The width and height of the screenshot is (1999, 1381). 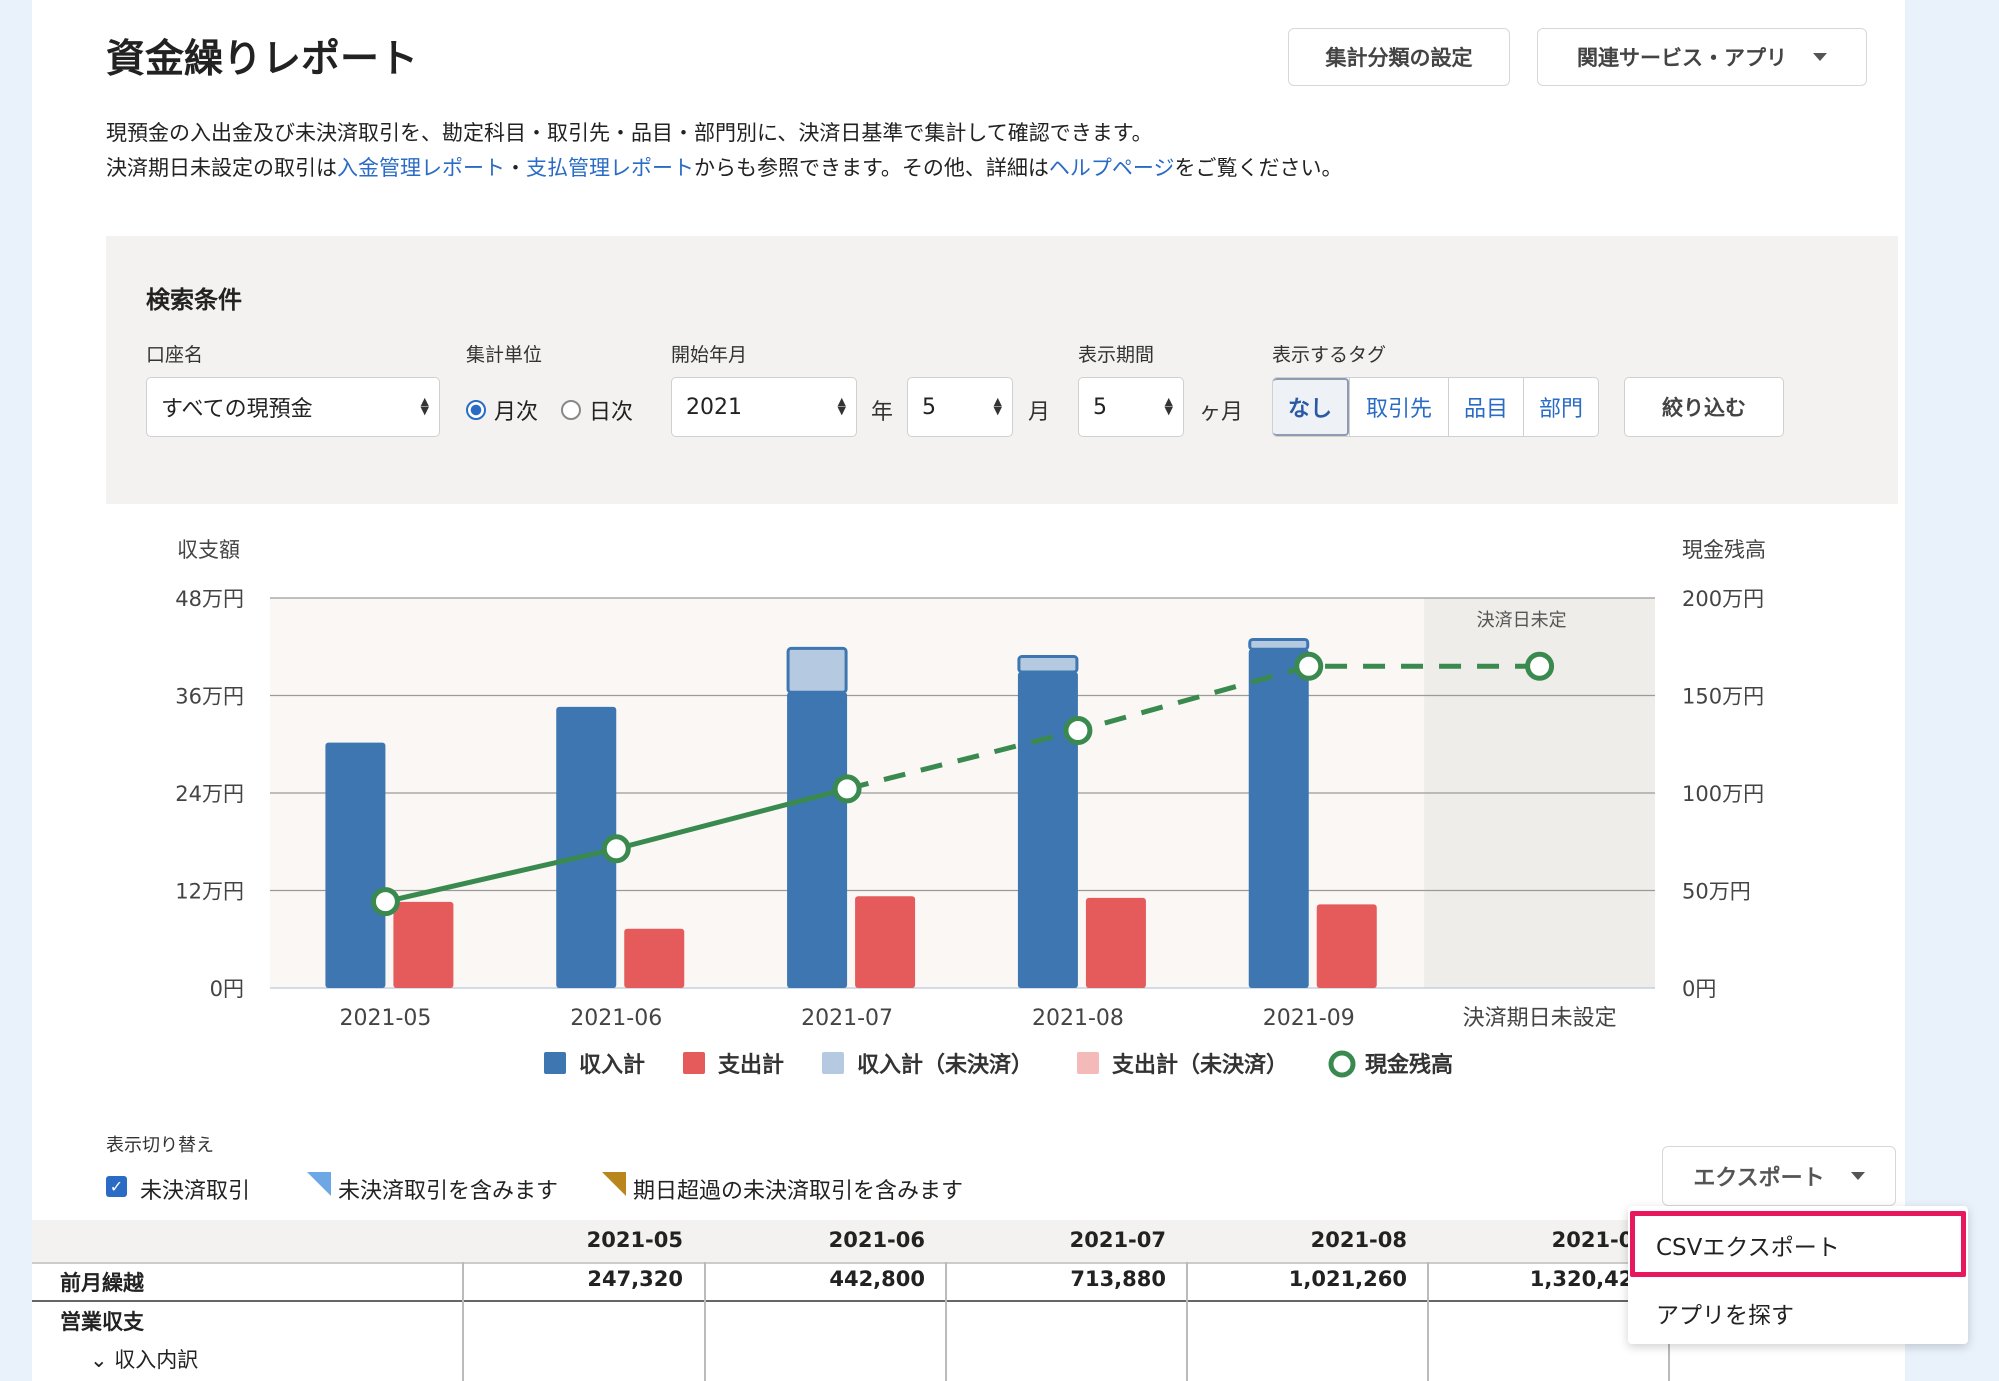 I want to click on page-title: 資金繰りレポート, so click(x=262, y=59).